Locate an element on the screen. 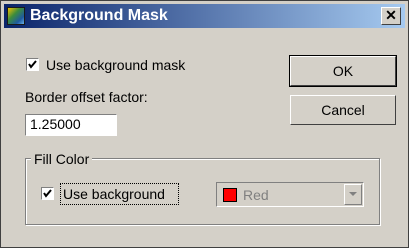 This screenshot has width=411, height=250. window-title: Background Mask is located at coordinates (99, 15).